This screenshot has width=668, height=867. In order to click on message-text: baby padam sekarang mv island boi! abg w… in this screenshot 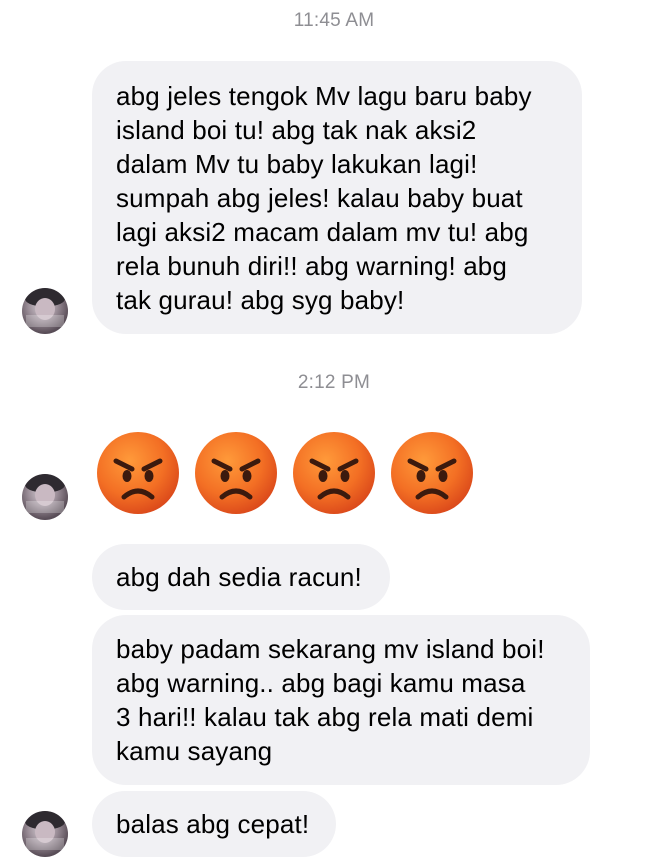, I will do `click(330, 700)`.